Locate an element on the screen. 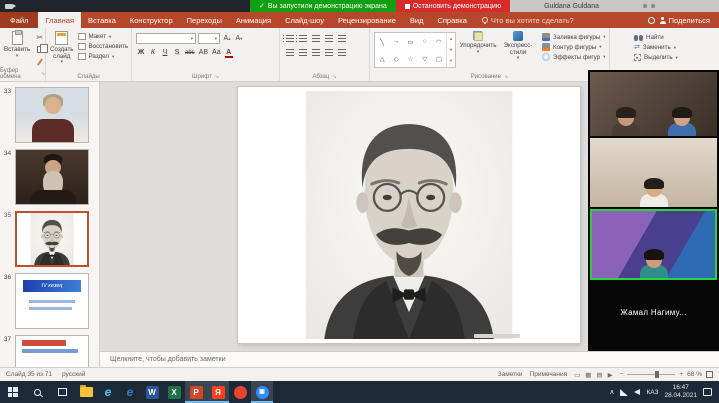  normal-view-button: ▭ is located at coordinates (577, 375).